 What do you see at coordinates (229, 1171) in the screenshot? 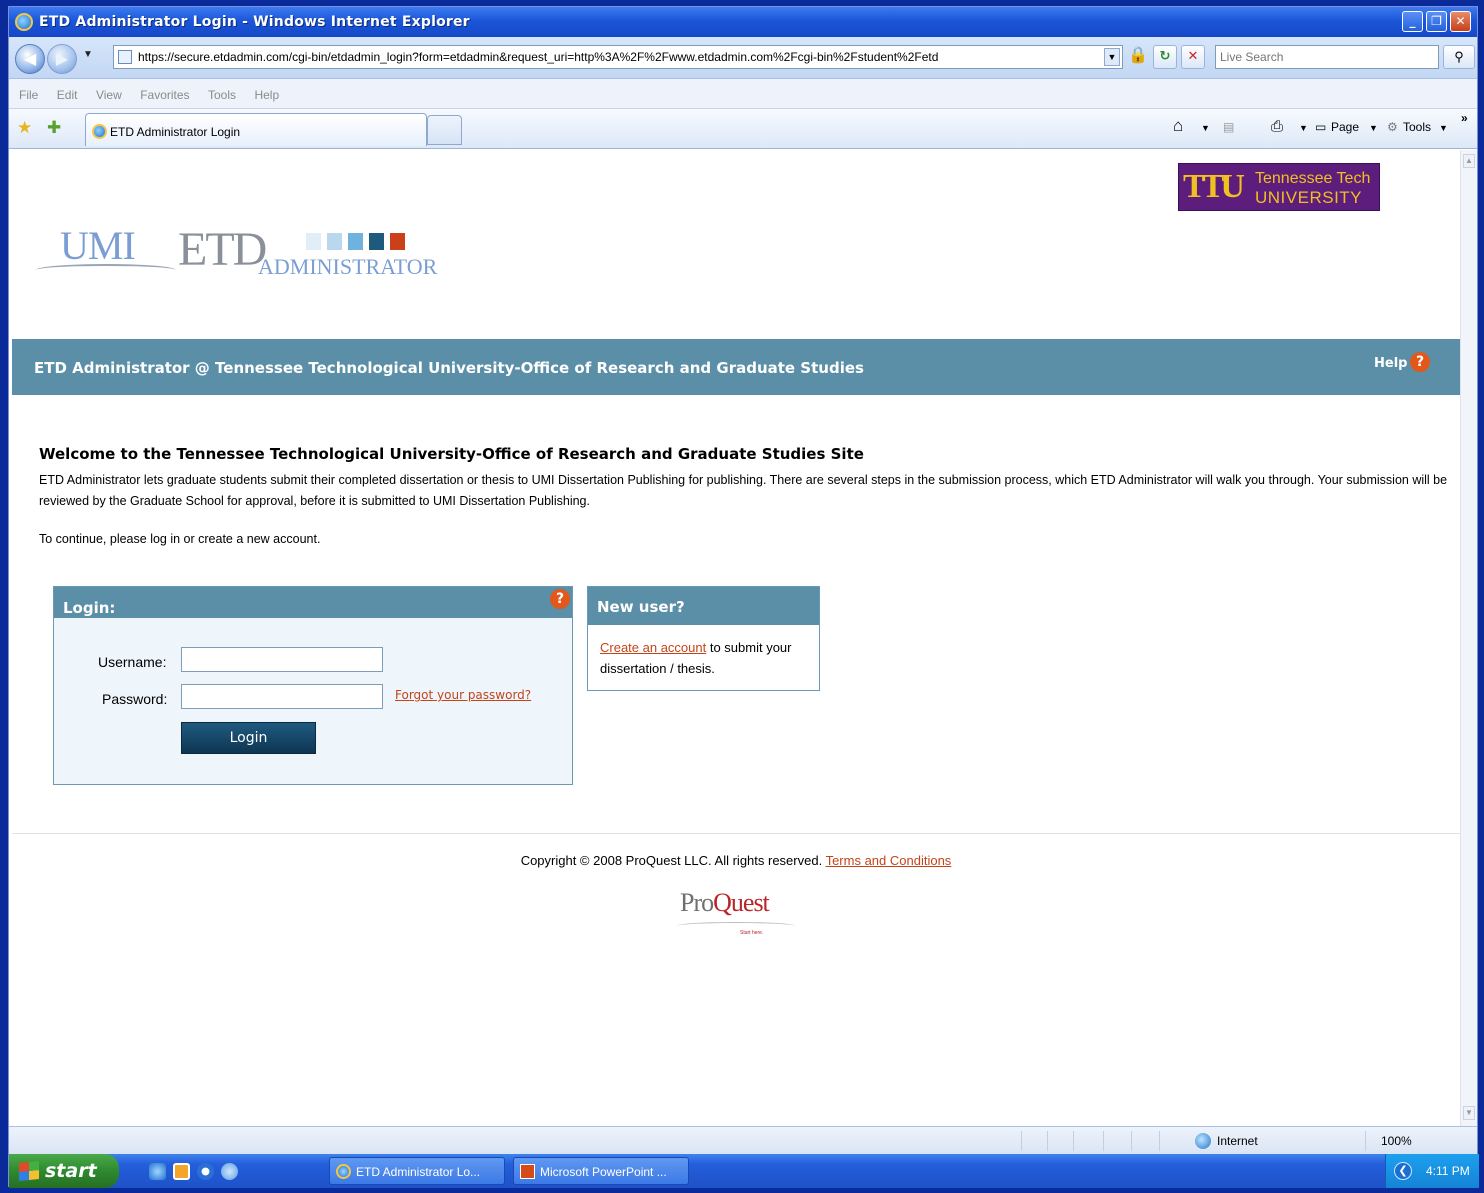
I see `quicklaunch-messenger-icon` at bounding box center [229, 1171].